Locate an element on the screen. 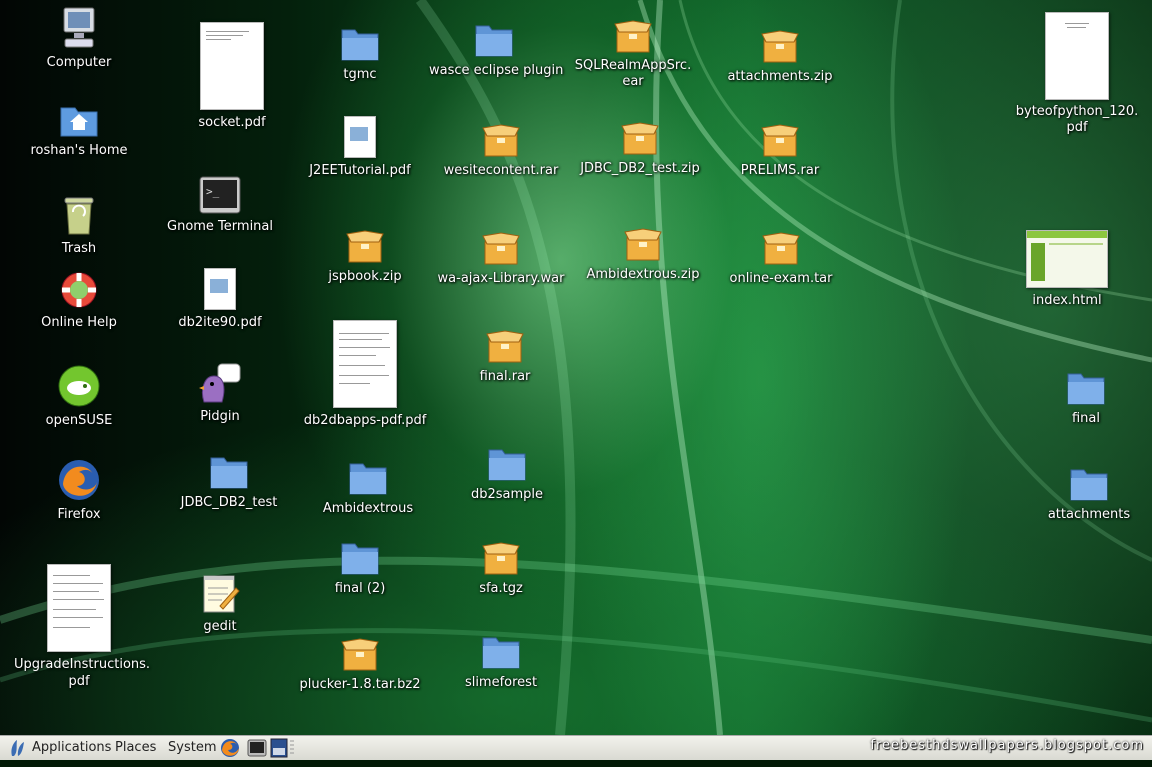 Image resolution: width=1152 pixels, height=767 pixels. desktop-icon-home: roshan's Home is located at coordinates (79, 128).